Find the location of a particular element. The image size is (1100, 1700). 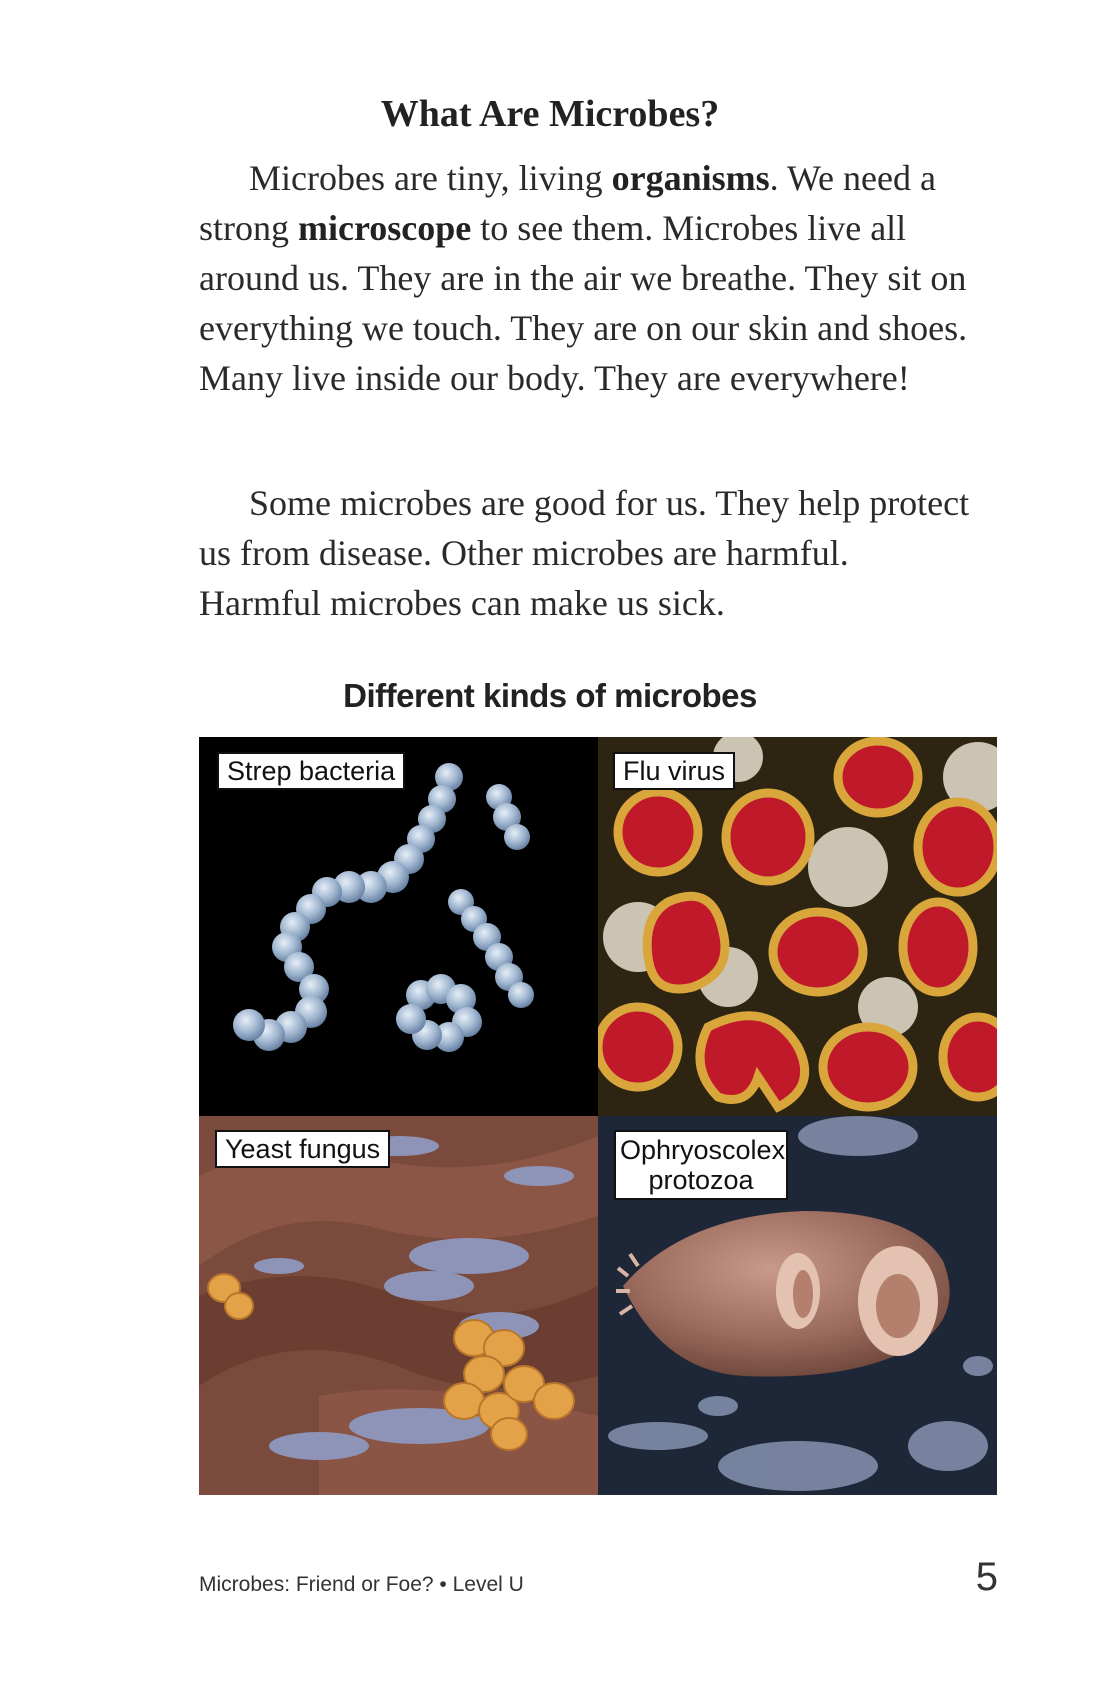

strep-bacteria-photo: Strep bacteria is located at coordinates (398, 926).